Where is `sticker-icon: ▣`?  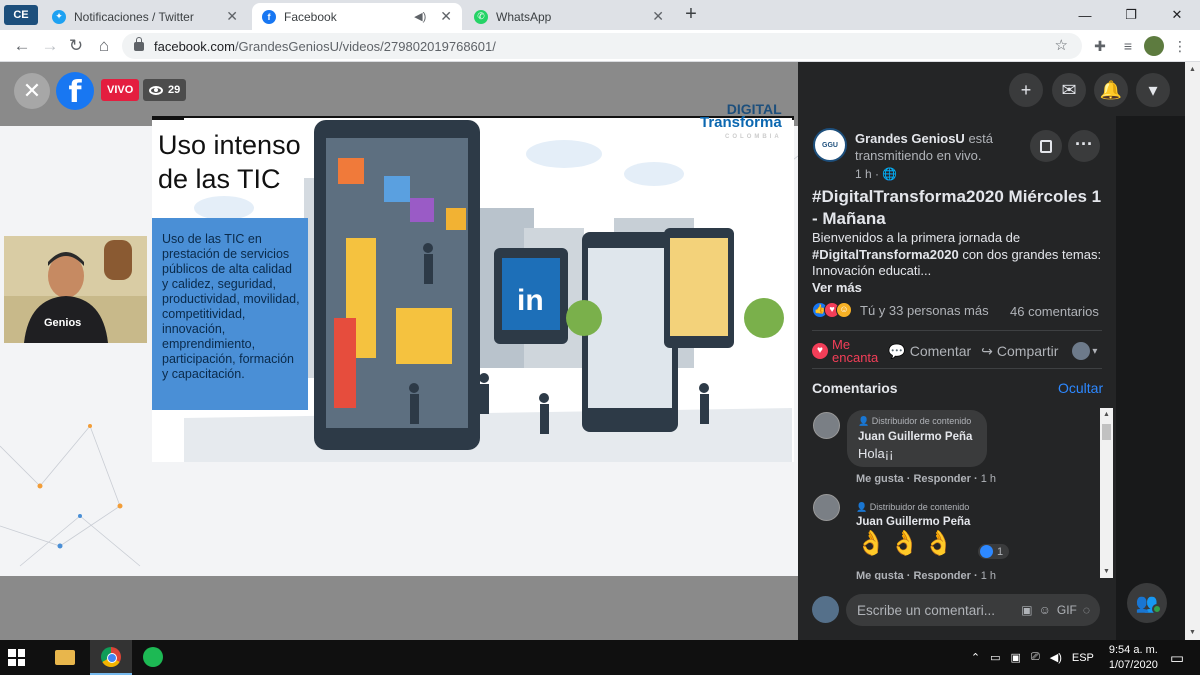
sticker-icon: ▣ is located at coordinates (1026, 610).